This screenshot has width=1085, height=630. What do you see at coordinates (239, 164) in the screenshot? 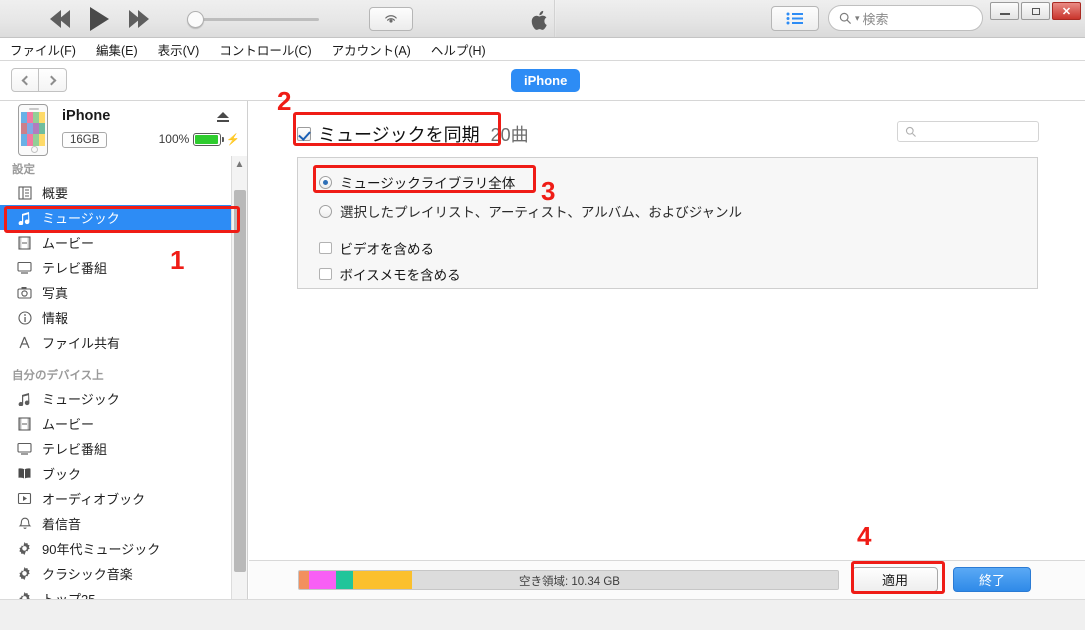
I see `scroll-up-arrow-icon: ▲` at bounding box center [239, 164].